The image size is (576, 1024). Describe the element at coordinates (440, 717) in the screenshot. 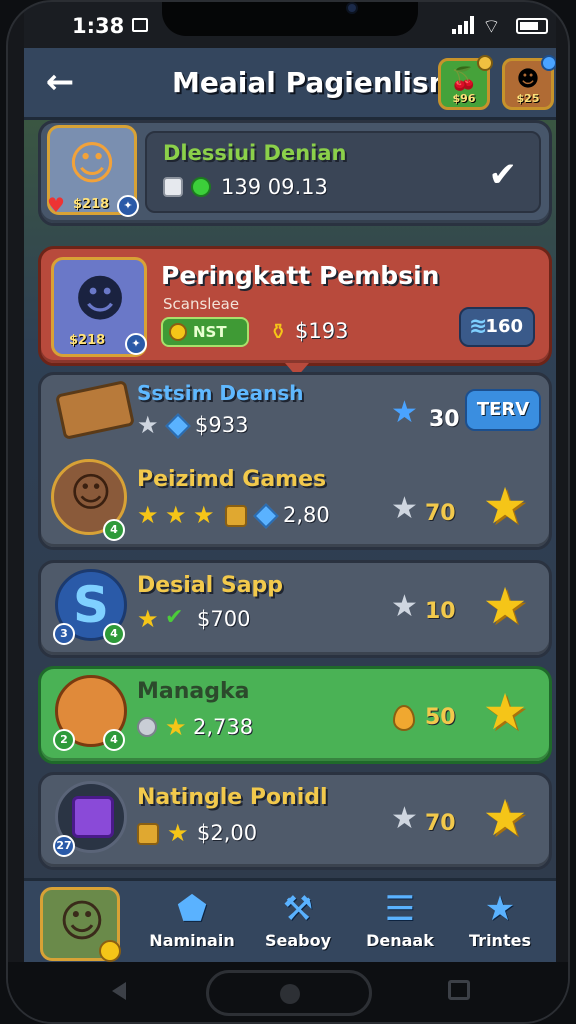

I see `item-score: 50` at that location.